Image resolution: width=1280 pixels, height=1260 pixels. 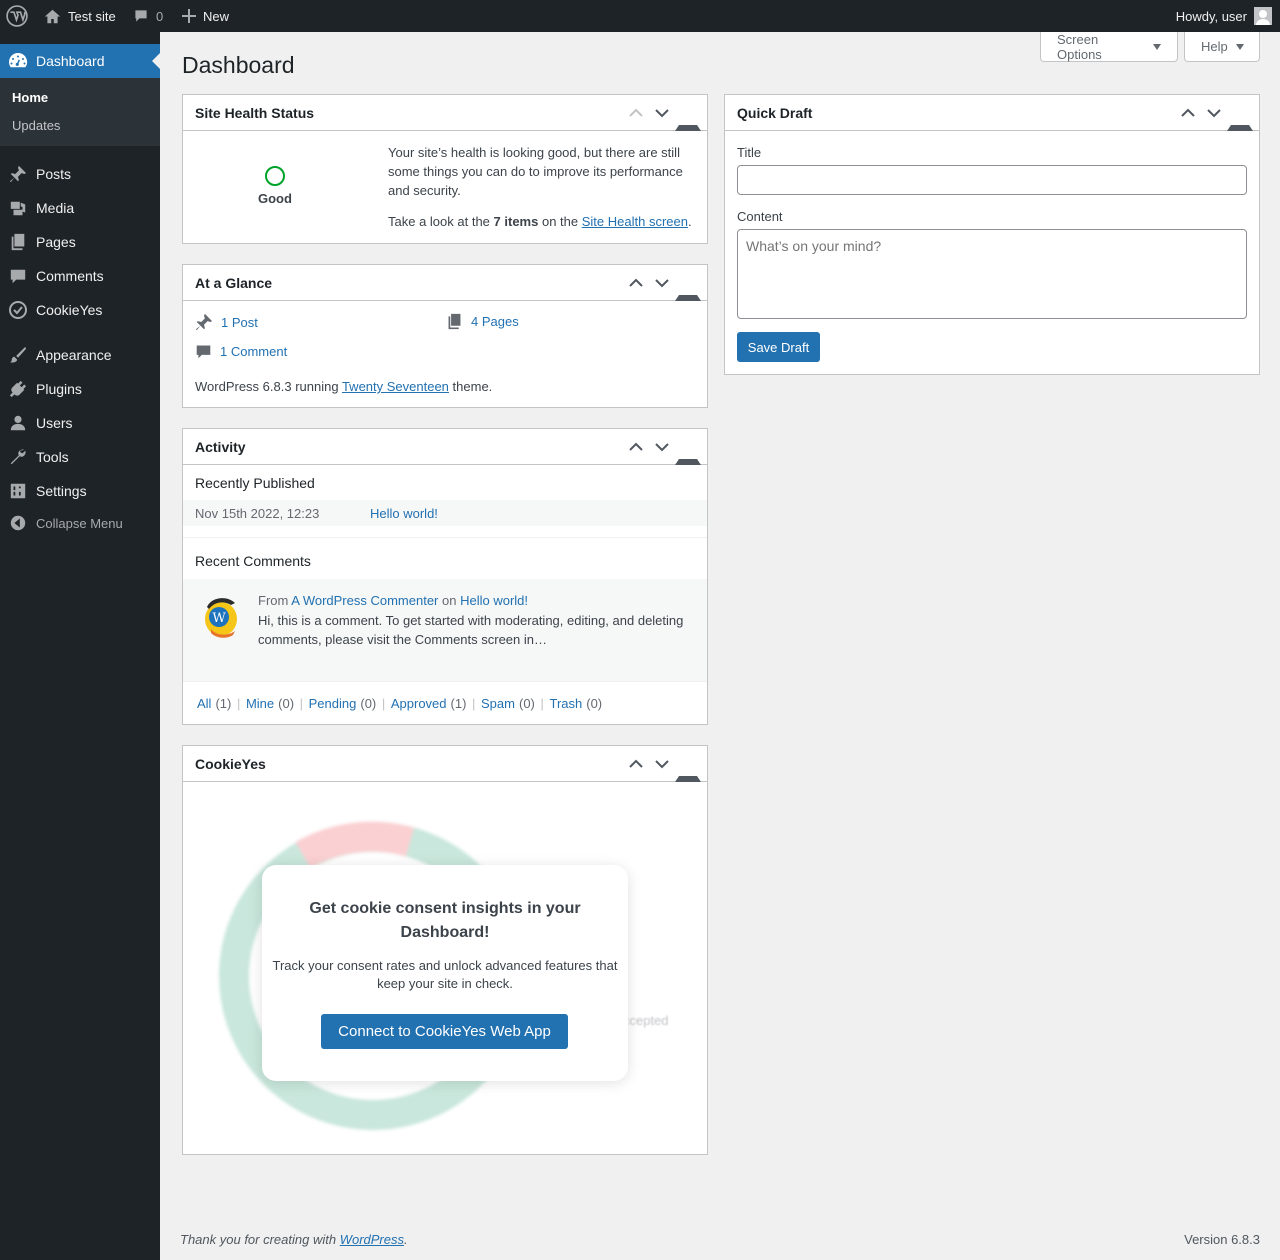 I want to click on avatar, so click(x=1263, y=16).